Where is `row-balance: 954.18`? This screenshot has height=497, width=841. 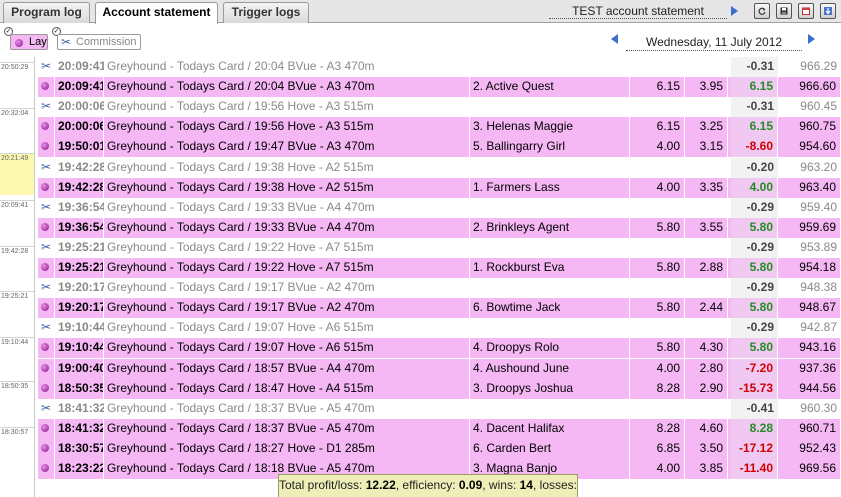 row-balance: 954.18 is located at coordinates (811, 268).